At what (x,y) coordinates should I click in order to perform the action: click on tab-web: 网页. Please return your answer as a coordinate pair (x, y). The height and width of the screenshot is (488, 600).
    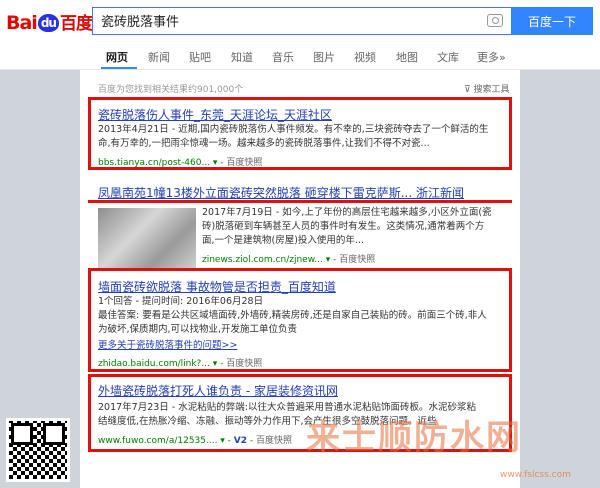
    Looking at the image, I should click on (117, 57).